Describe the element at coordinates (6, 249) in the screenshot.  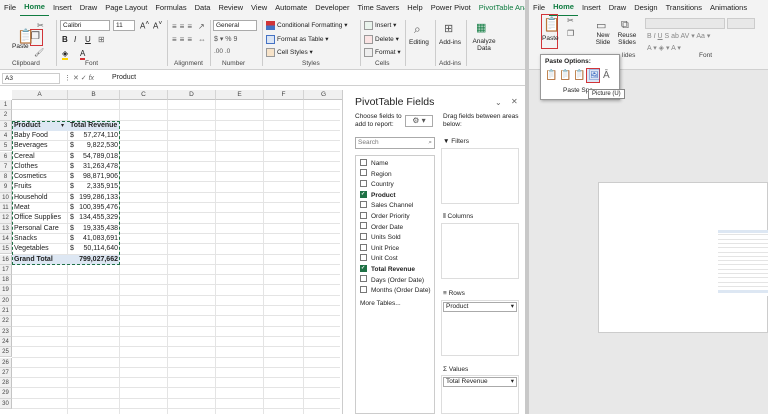
I see `row-header-15: 15` at that location.